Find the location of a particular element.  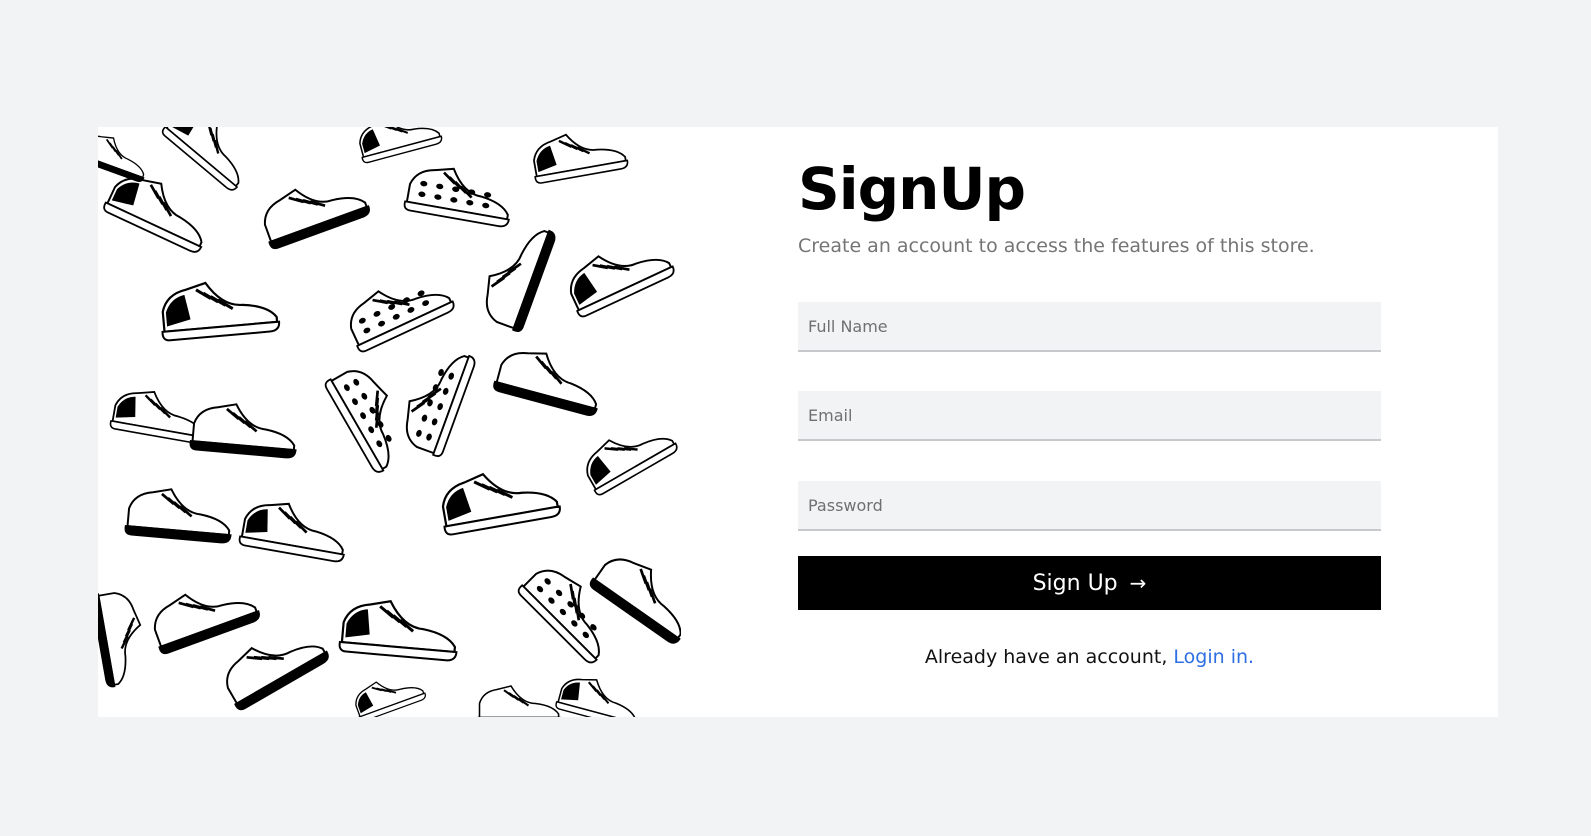

email-field is located at coordinates (1089, 416).